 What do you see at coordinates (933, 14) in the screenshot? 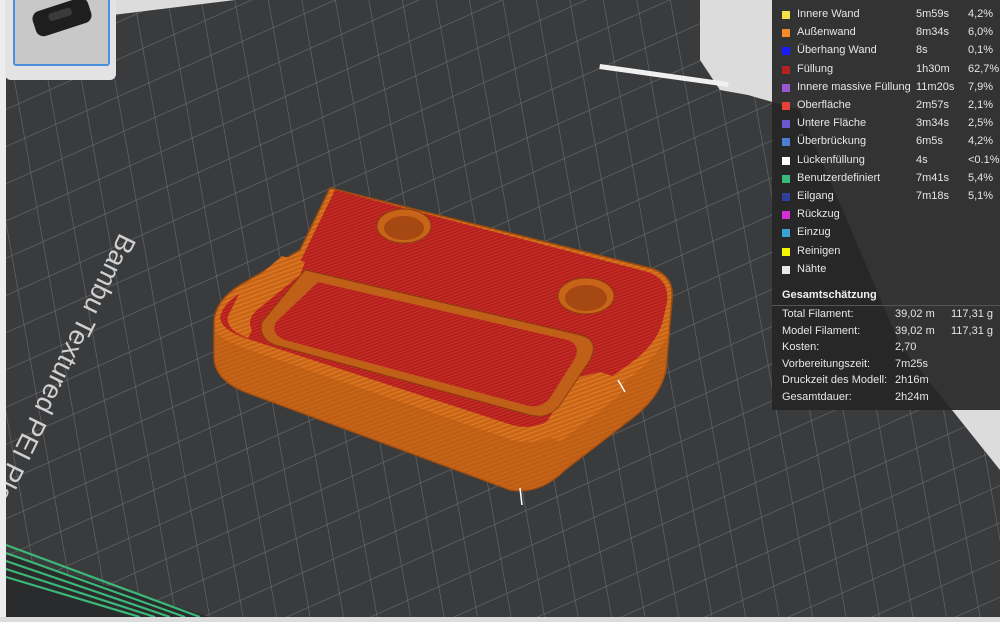
I see `legend-feature-time: 5m59s` at bounding box center [933, 14].